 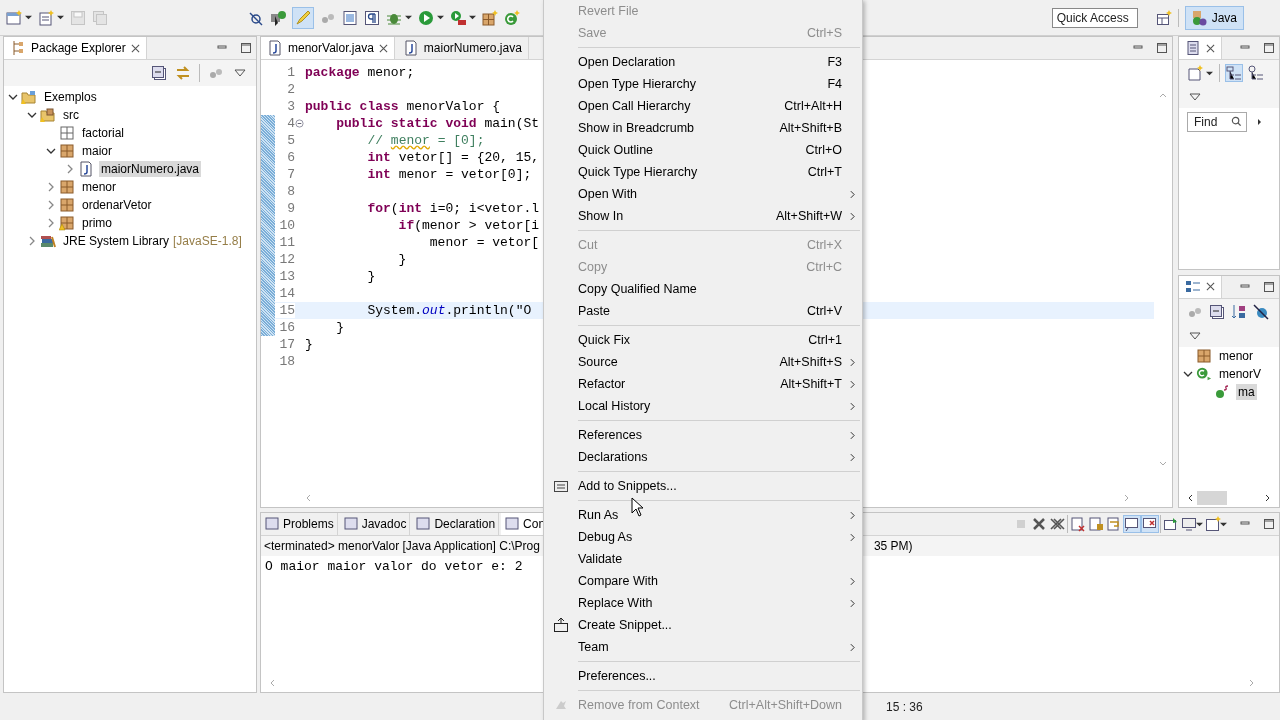 What do you see at coordinates (1246, 391) in the screenshot?
I see `tree-item: ma` at bounding box center [1246, 391].